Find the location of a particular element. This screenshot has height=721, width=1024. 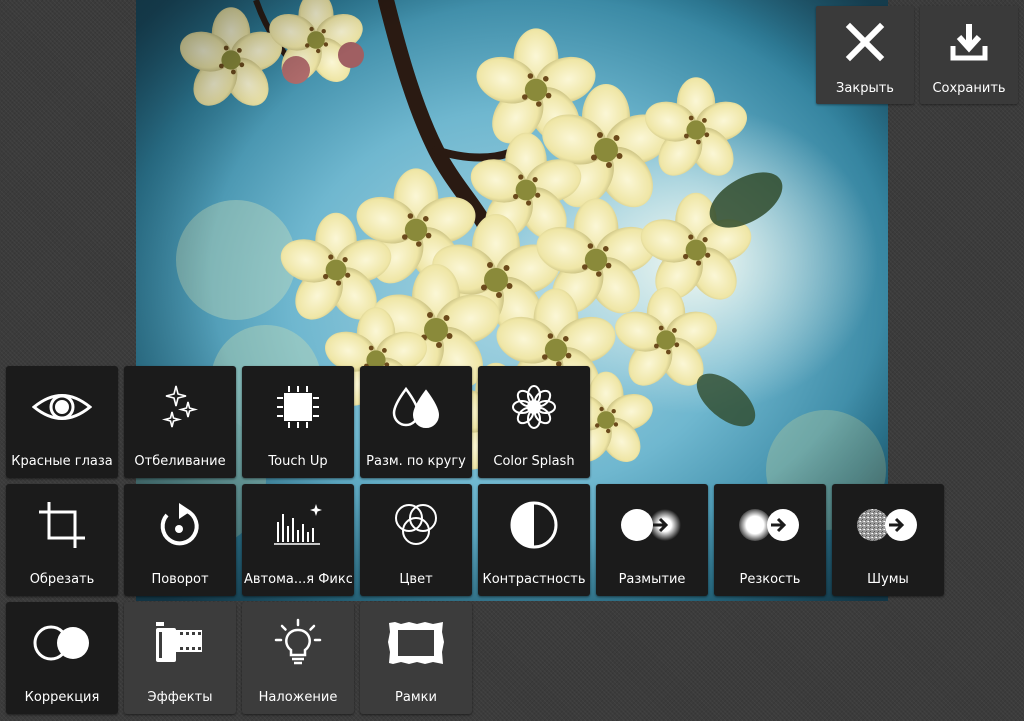

eye-icon is located at coordinates (62, 407).